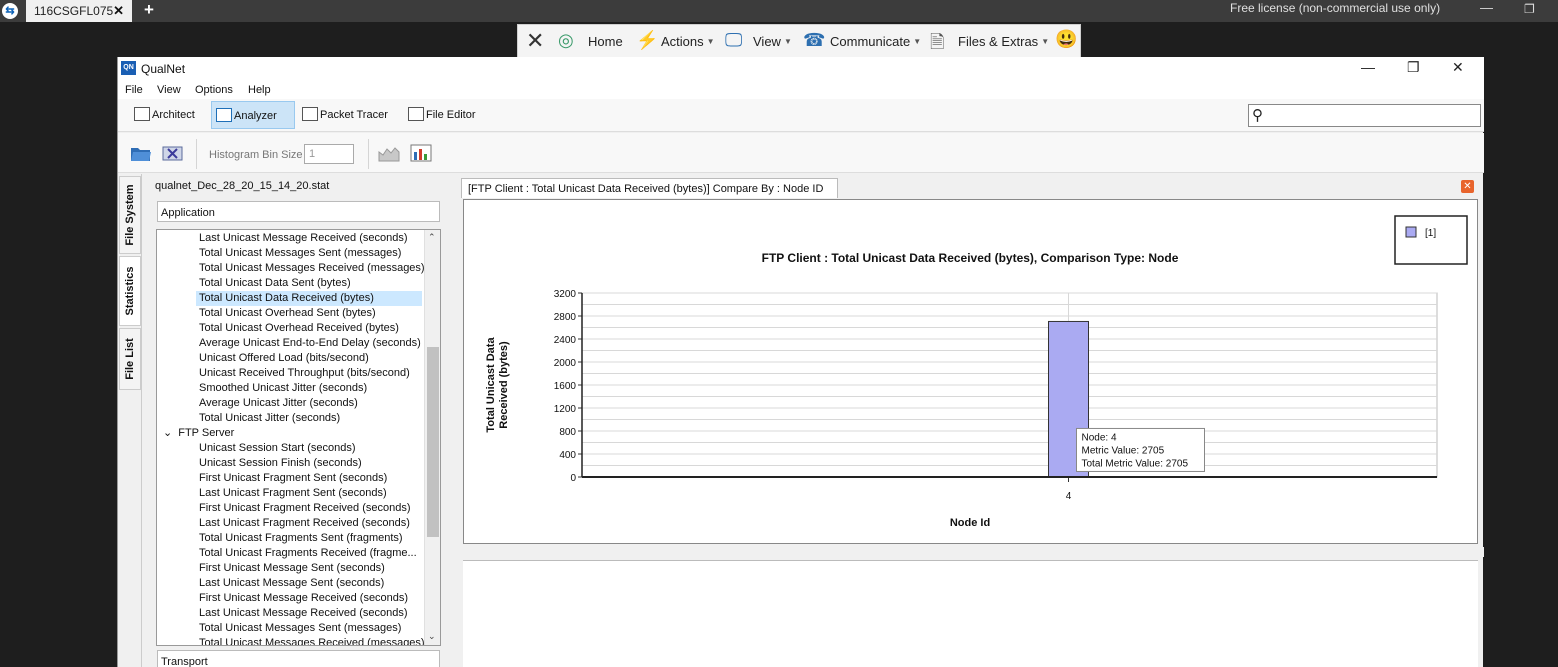  Describe the element at coordinates (309, 523) in the screenshot. I see `tree-item: Last Unicast Fragment Received (seconds)` at that location.